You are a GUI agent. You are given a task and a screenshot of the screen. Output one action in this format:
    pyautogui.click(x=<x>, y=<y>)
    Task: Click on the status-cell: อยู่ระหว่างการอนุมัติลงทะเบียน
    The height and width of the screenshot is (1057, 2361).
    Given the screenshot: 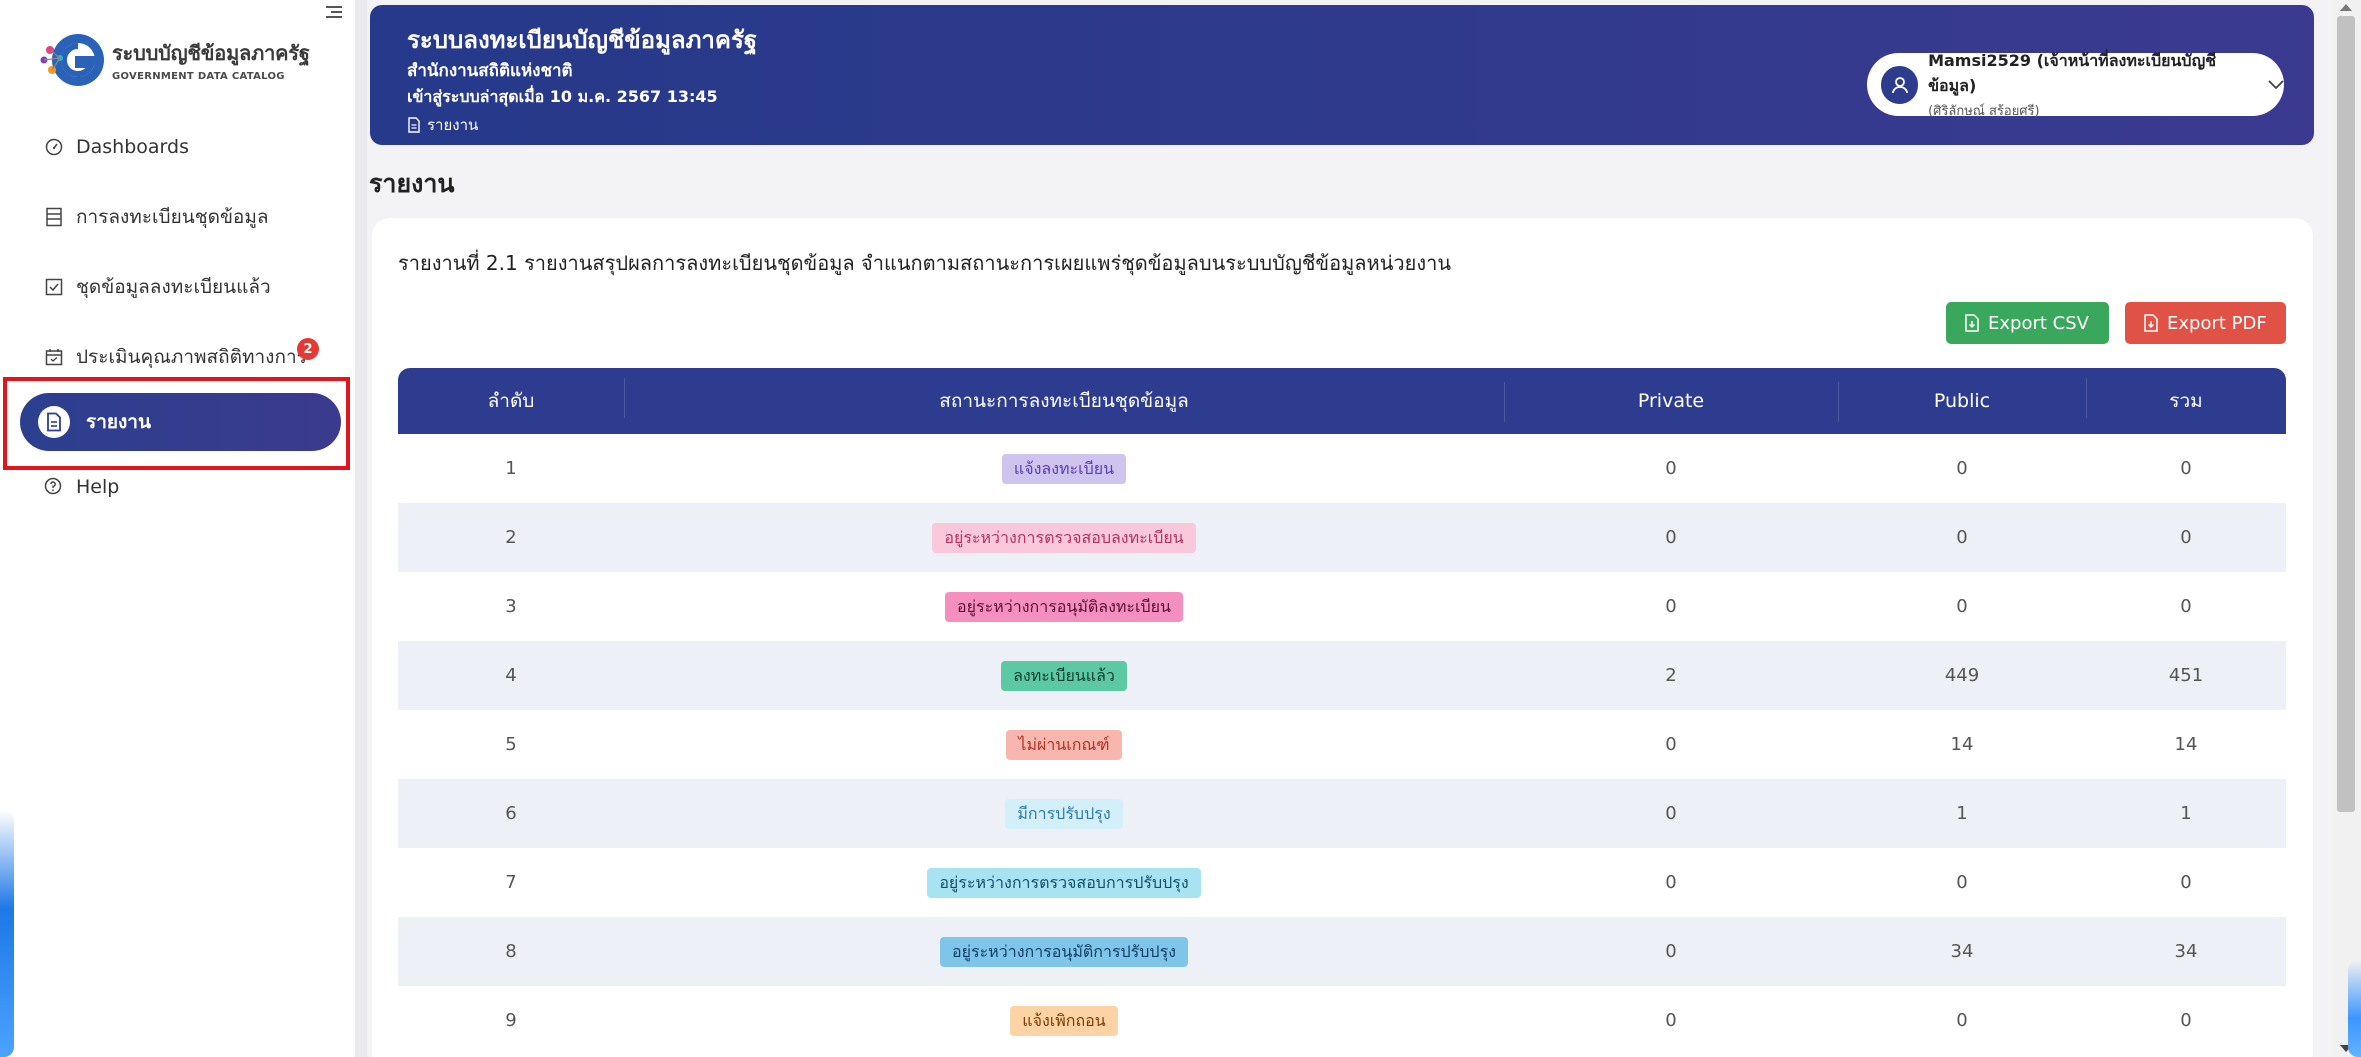 What is the action you would take?
    pyautogui.click(x=1064, y=606)
    